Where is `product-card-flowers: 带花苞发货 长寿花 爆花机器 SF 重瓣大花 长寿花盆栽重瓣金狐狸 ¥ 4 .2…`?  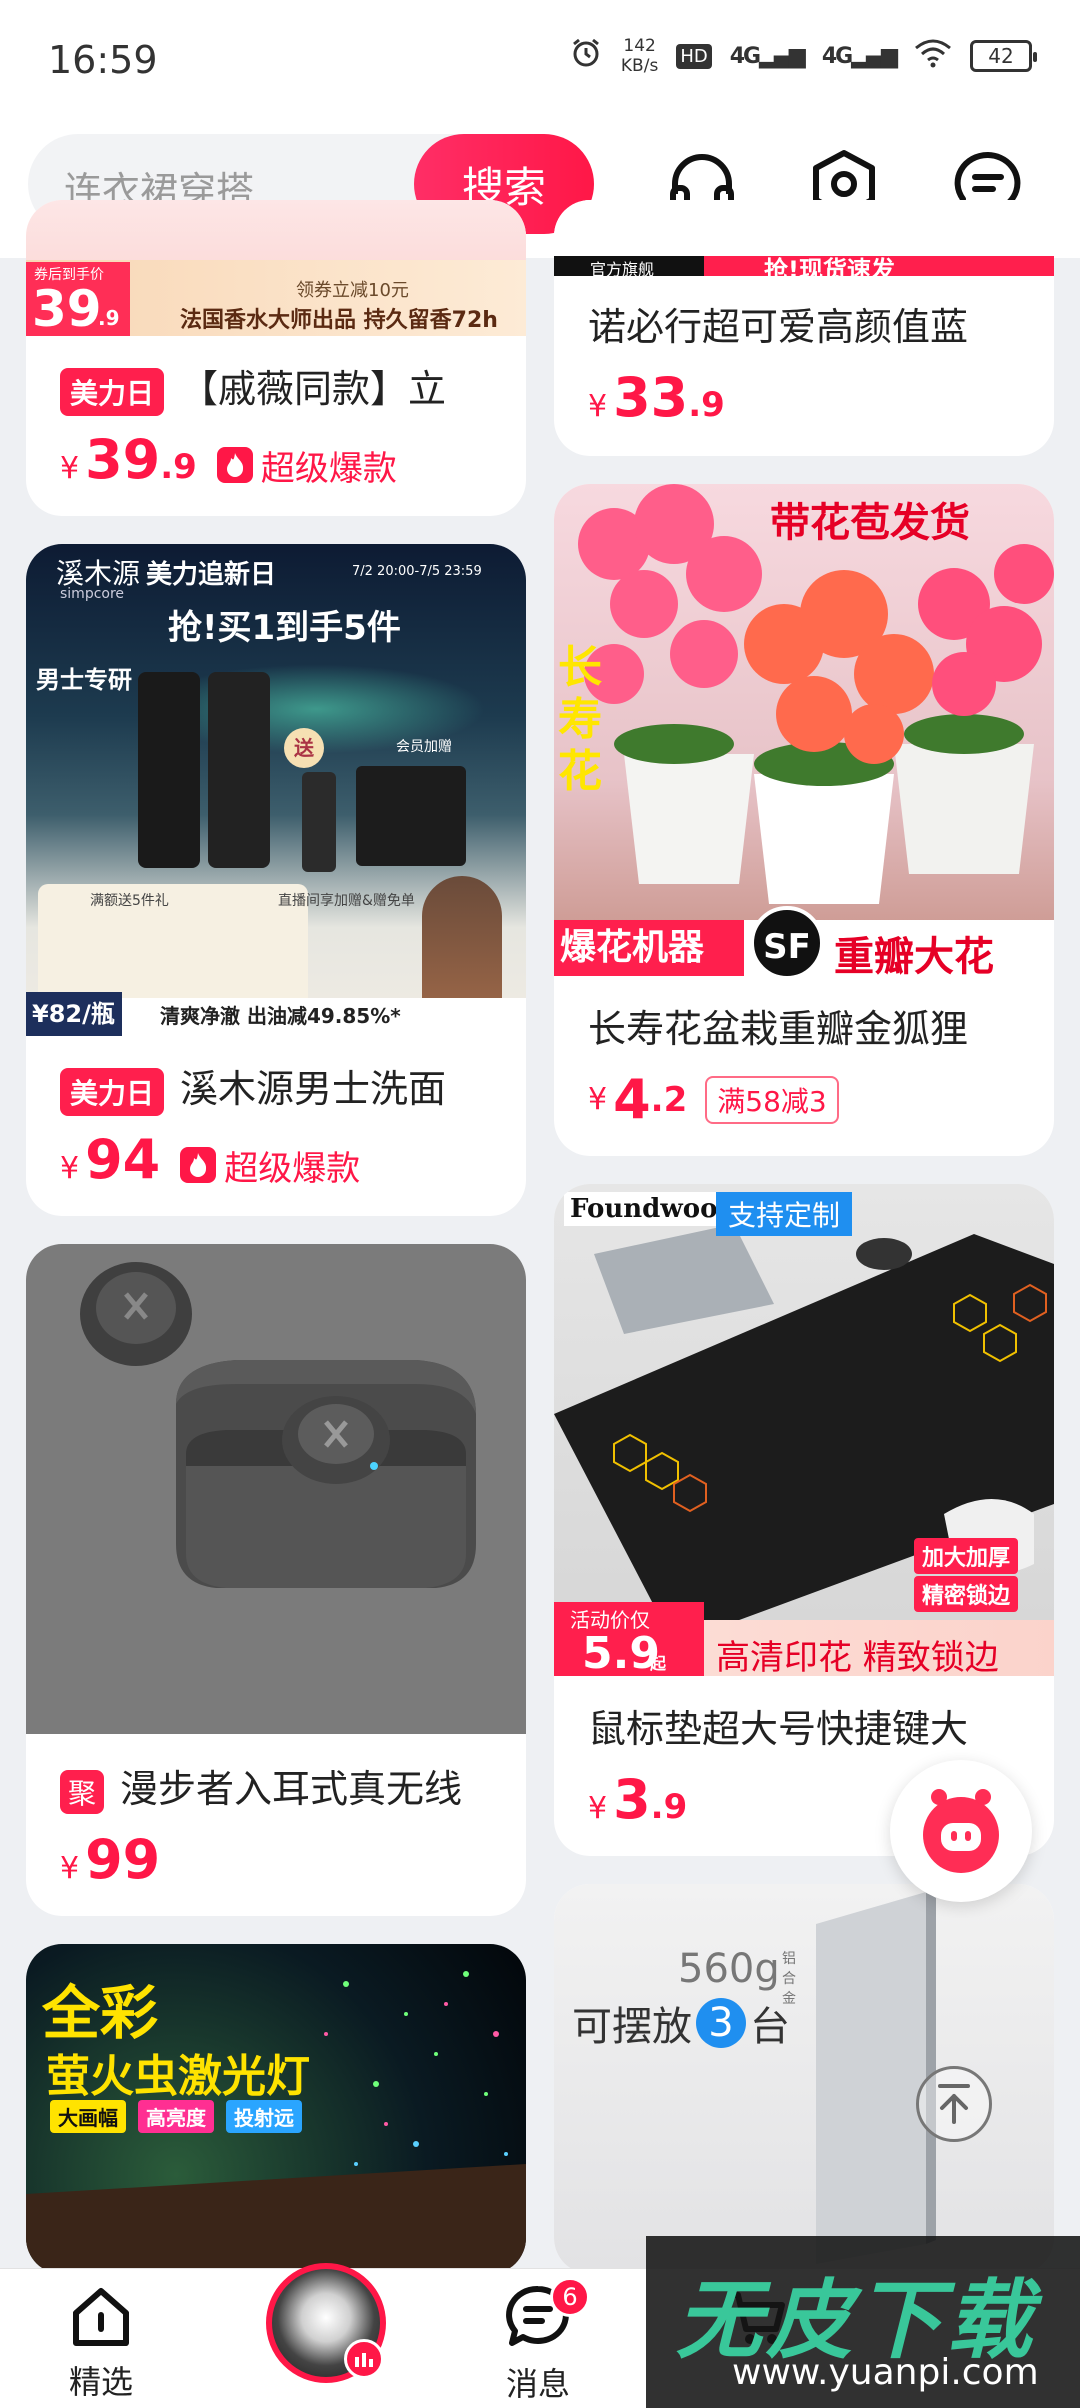 product-card-flowers: 带花苞发货 长寿花 爆花机器 SF 重瓣大花 长寿花盆栽重瓣金狐狸 ¥ 4 .2… is located at coordinates (804, 820).